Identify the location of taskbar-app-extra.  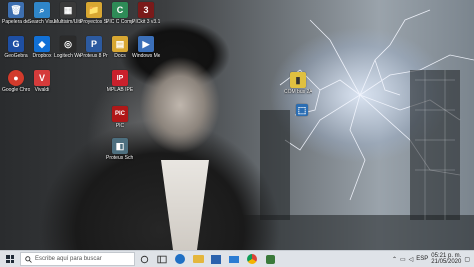
(270, 259).